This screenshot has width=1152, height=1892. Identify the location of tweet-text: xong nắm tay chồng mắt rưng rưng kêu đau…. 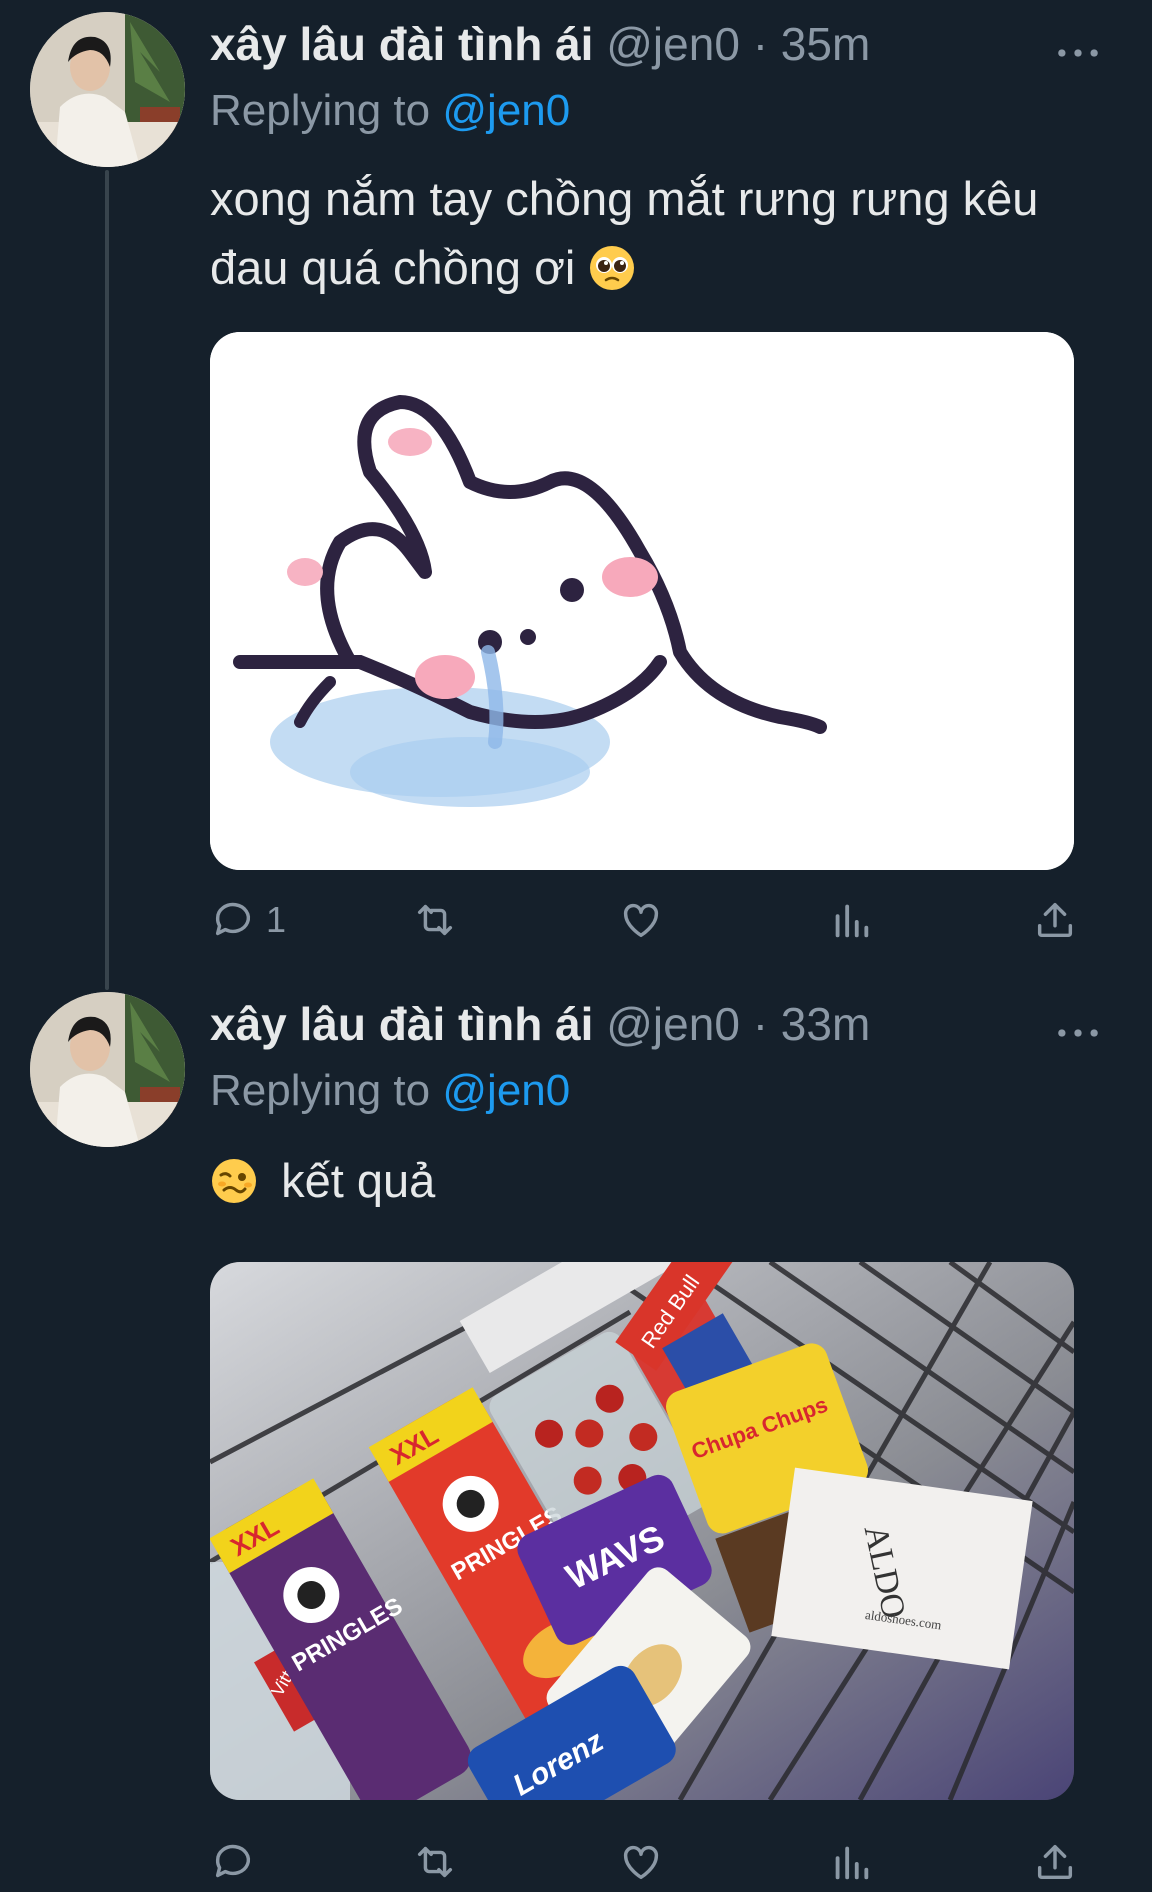
(650, 233).